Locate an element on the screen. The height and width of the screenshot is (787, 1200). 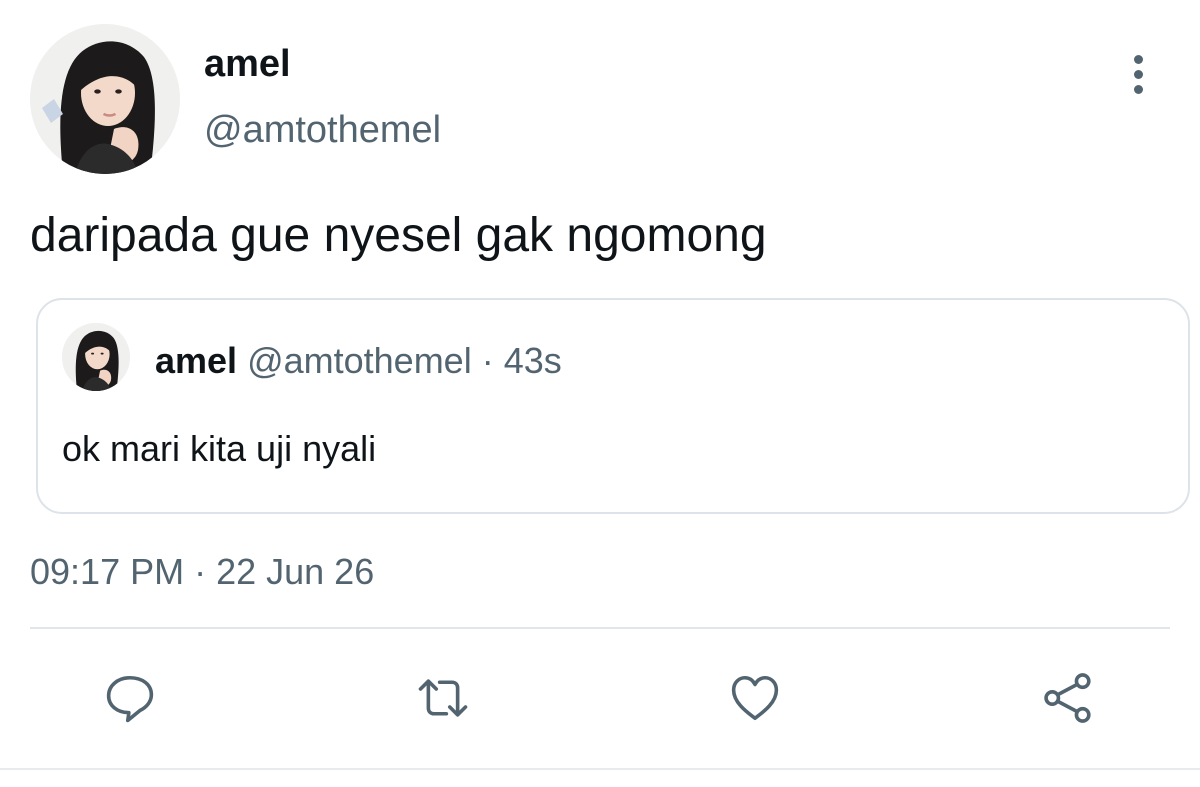
divider is located at coordinates (600, 628).